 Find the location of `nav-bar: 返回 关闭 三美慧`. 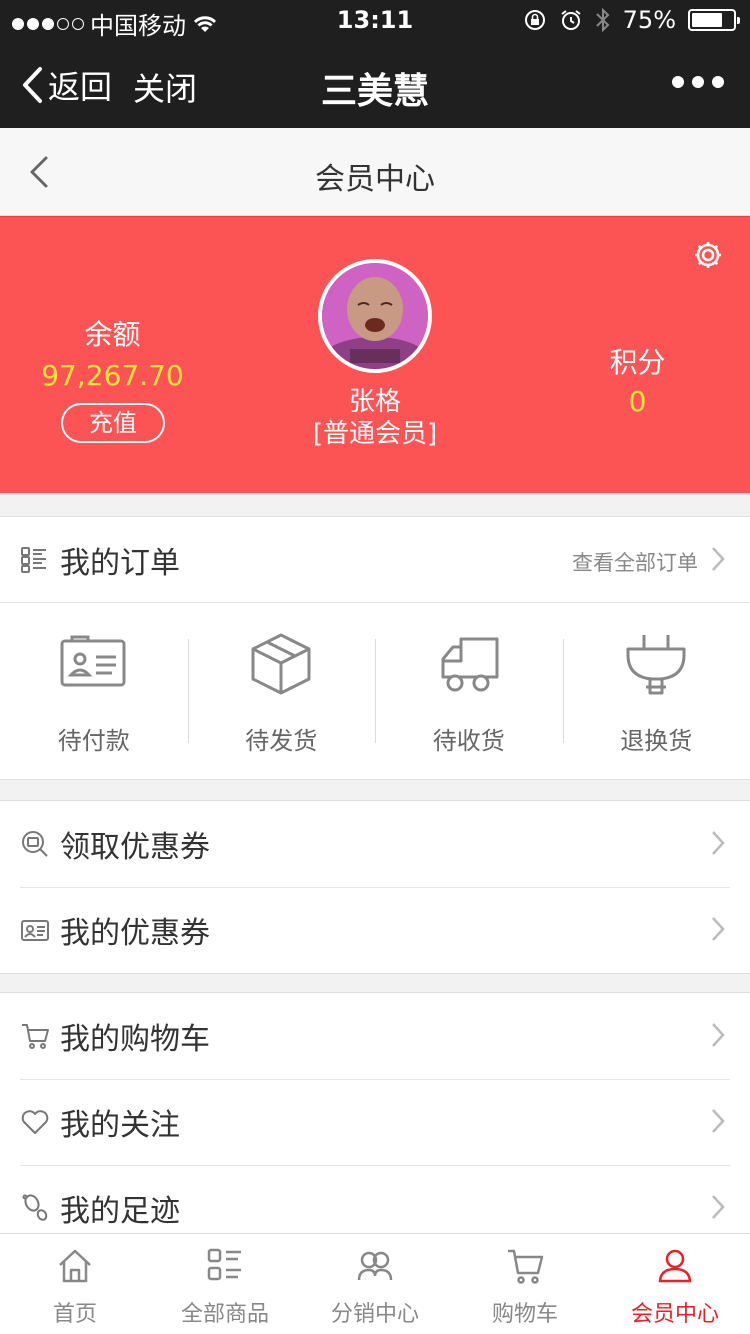

nav-bar: 返回 关闭 三美慧 is located at coordinates (375, 84).